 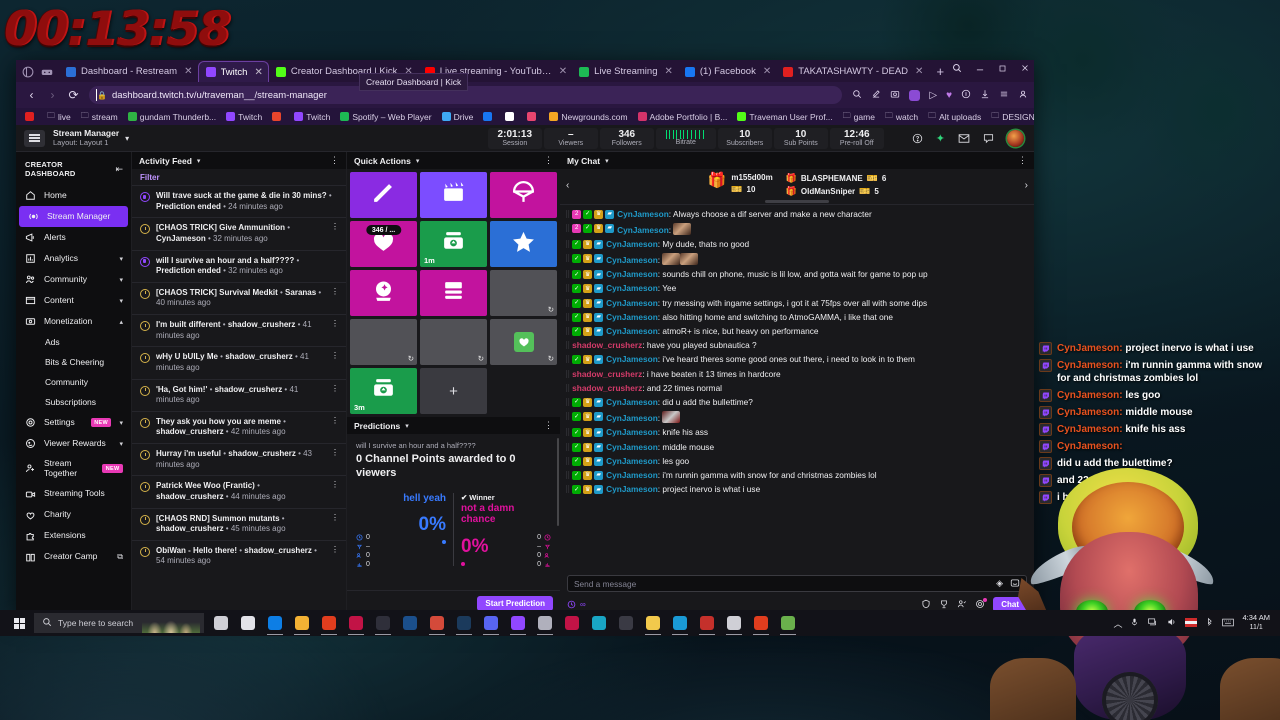 I want to click on sidebar-item-content: Content ▾, so click(x=73, y=300).